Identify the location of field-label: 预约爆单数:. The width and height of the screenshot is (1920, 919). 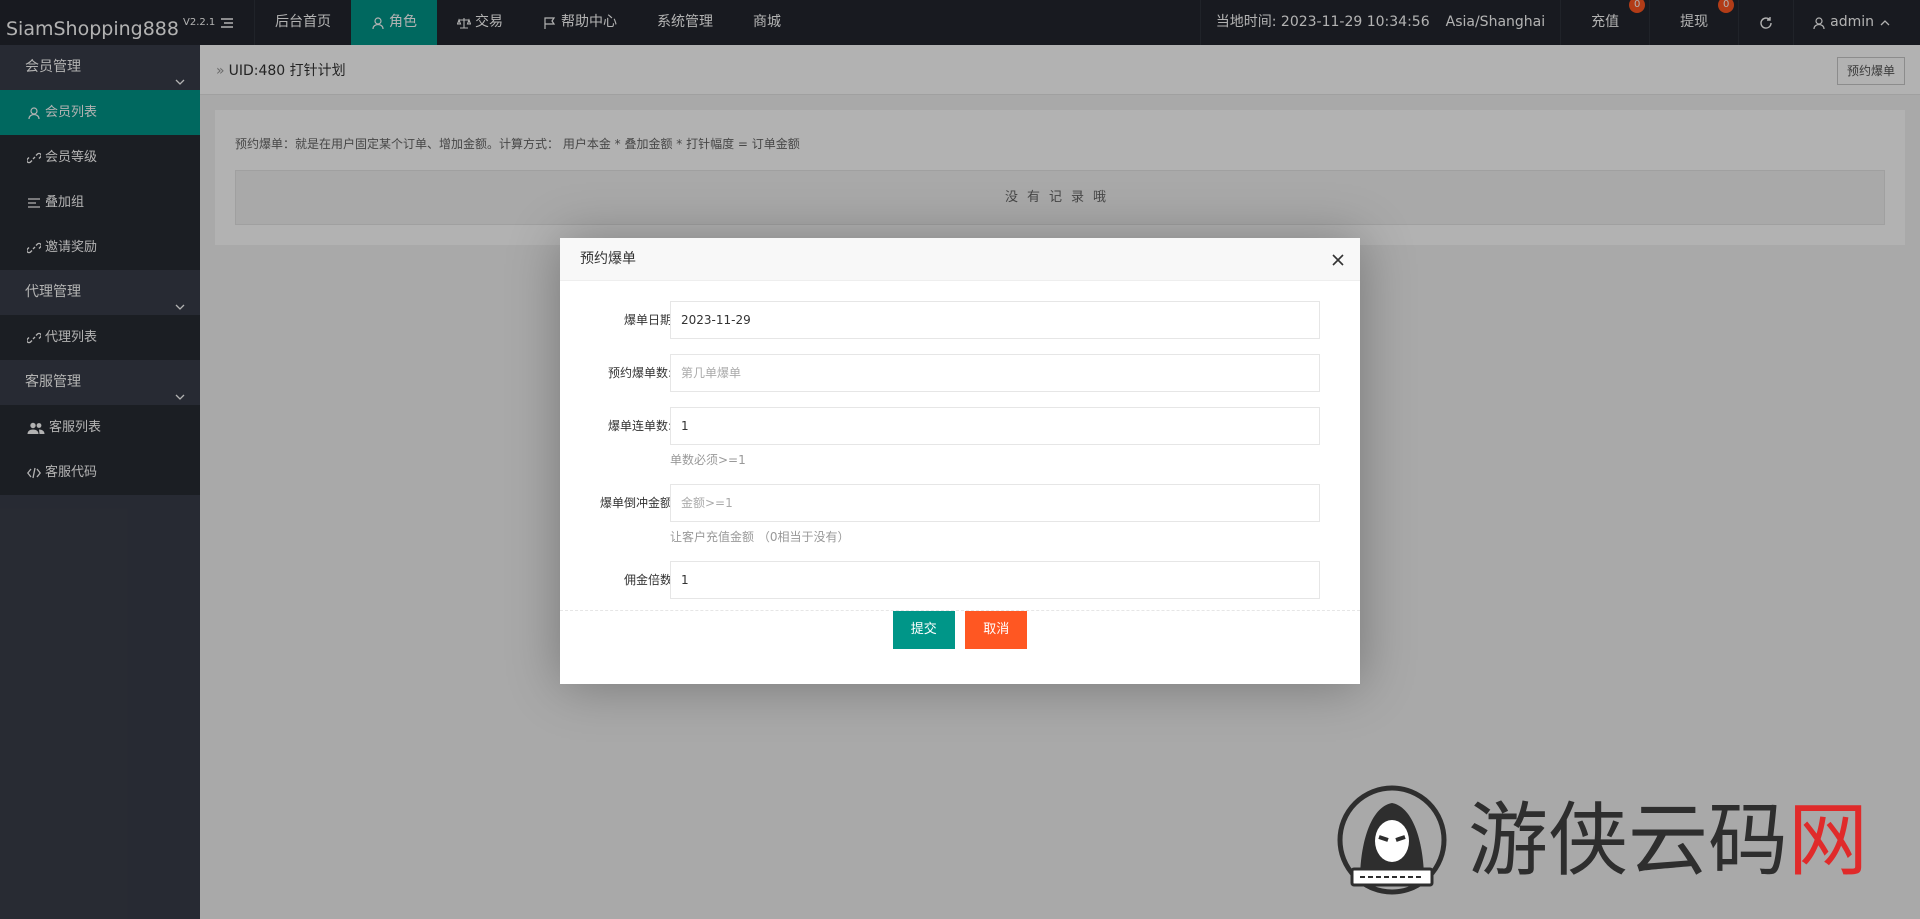
(639, 373).